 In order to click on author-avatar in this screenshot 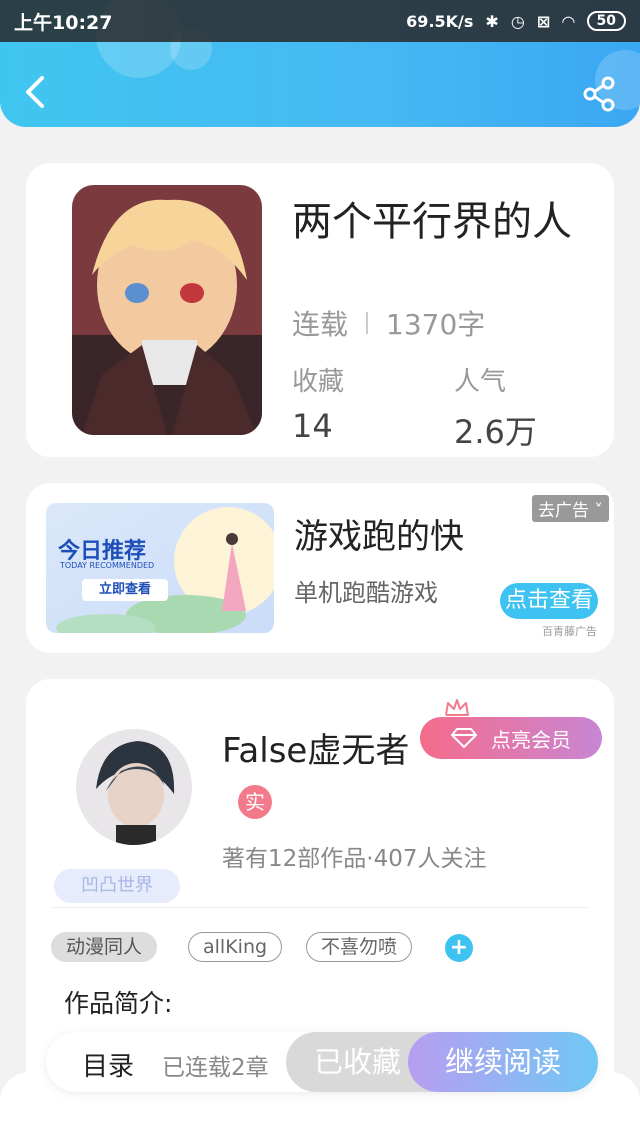, I will do `click(134, 787)`.